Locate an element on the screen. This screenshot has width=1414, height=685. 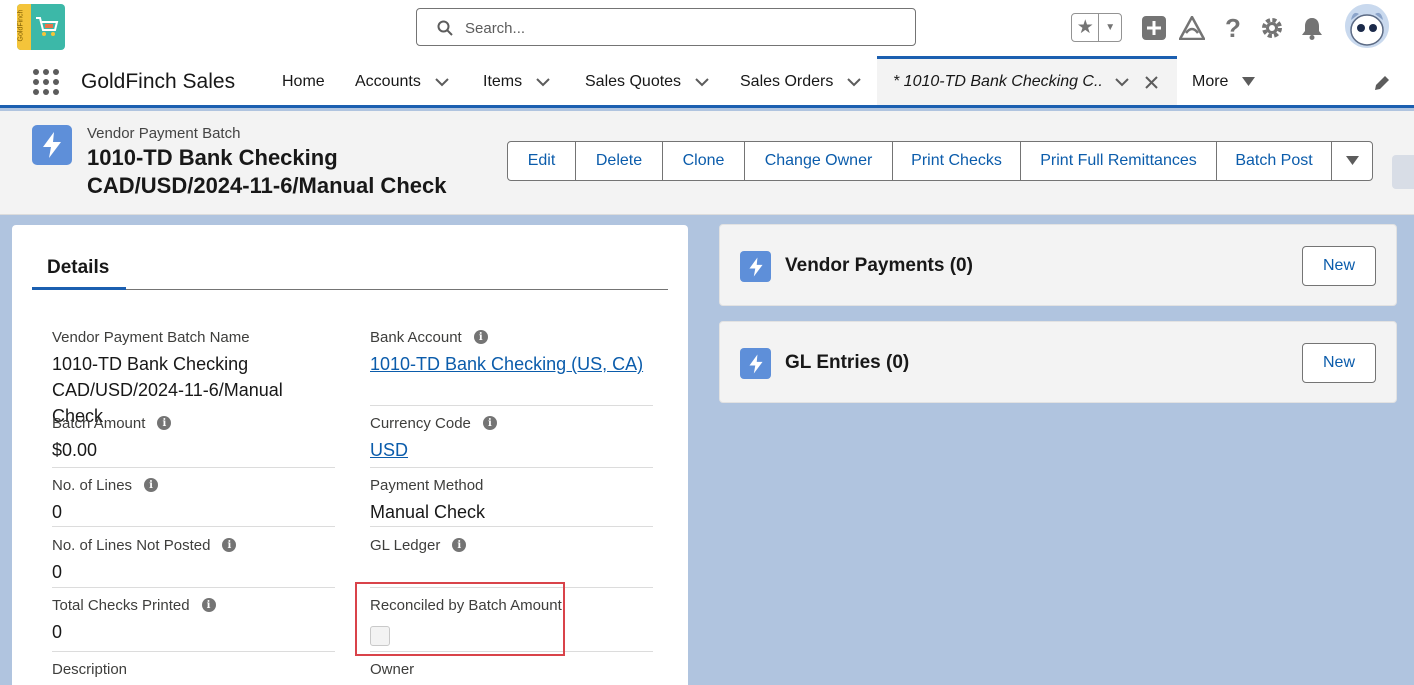
field-value-line1: 1010-TD Bank Checking is located at coordinates (150, 364).